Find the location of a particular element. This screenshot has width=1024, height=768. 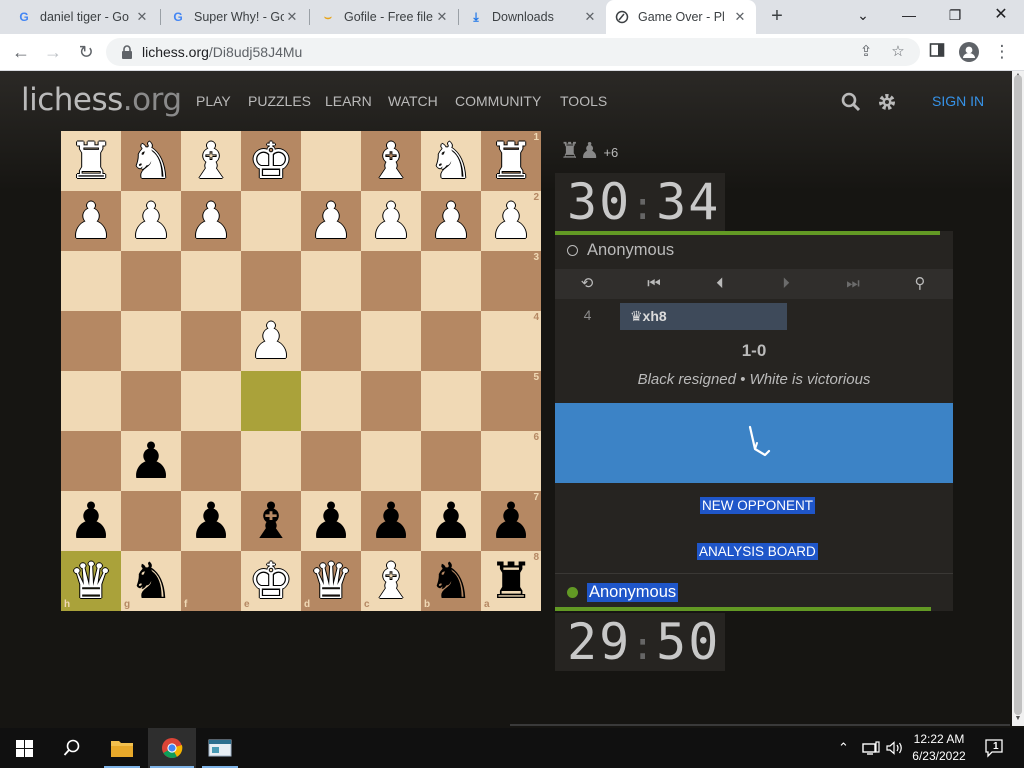

new-opponent-button: NEW OPPONENT is located at coordinates (758, 505).